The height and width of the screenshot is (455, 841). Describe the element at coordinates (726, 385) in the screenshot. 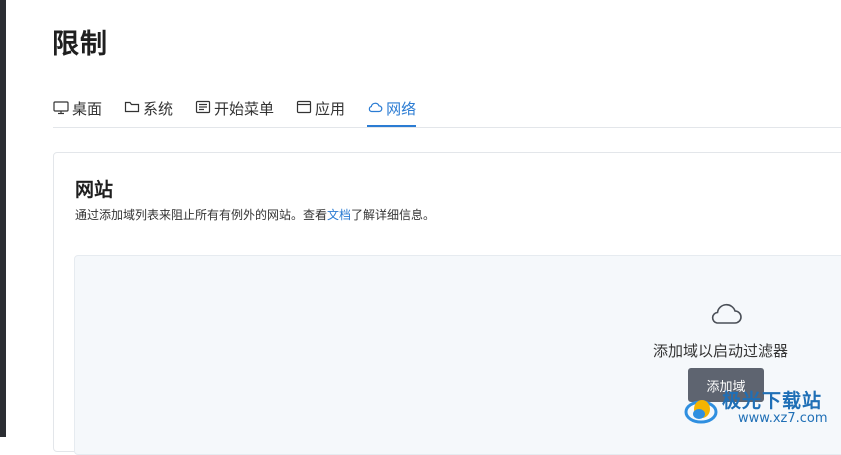

I see `add-domain-button: 添加域` at that location.